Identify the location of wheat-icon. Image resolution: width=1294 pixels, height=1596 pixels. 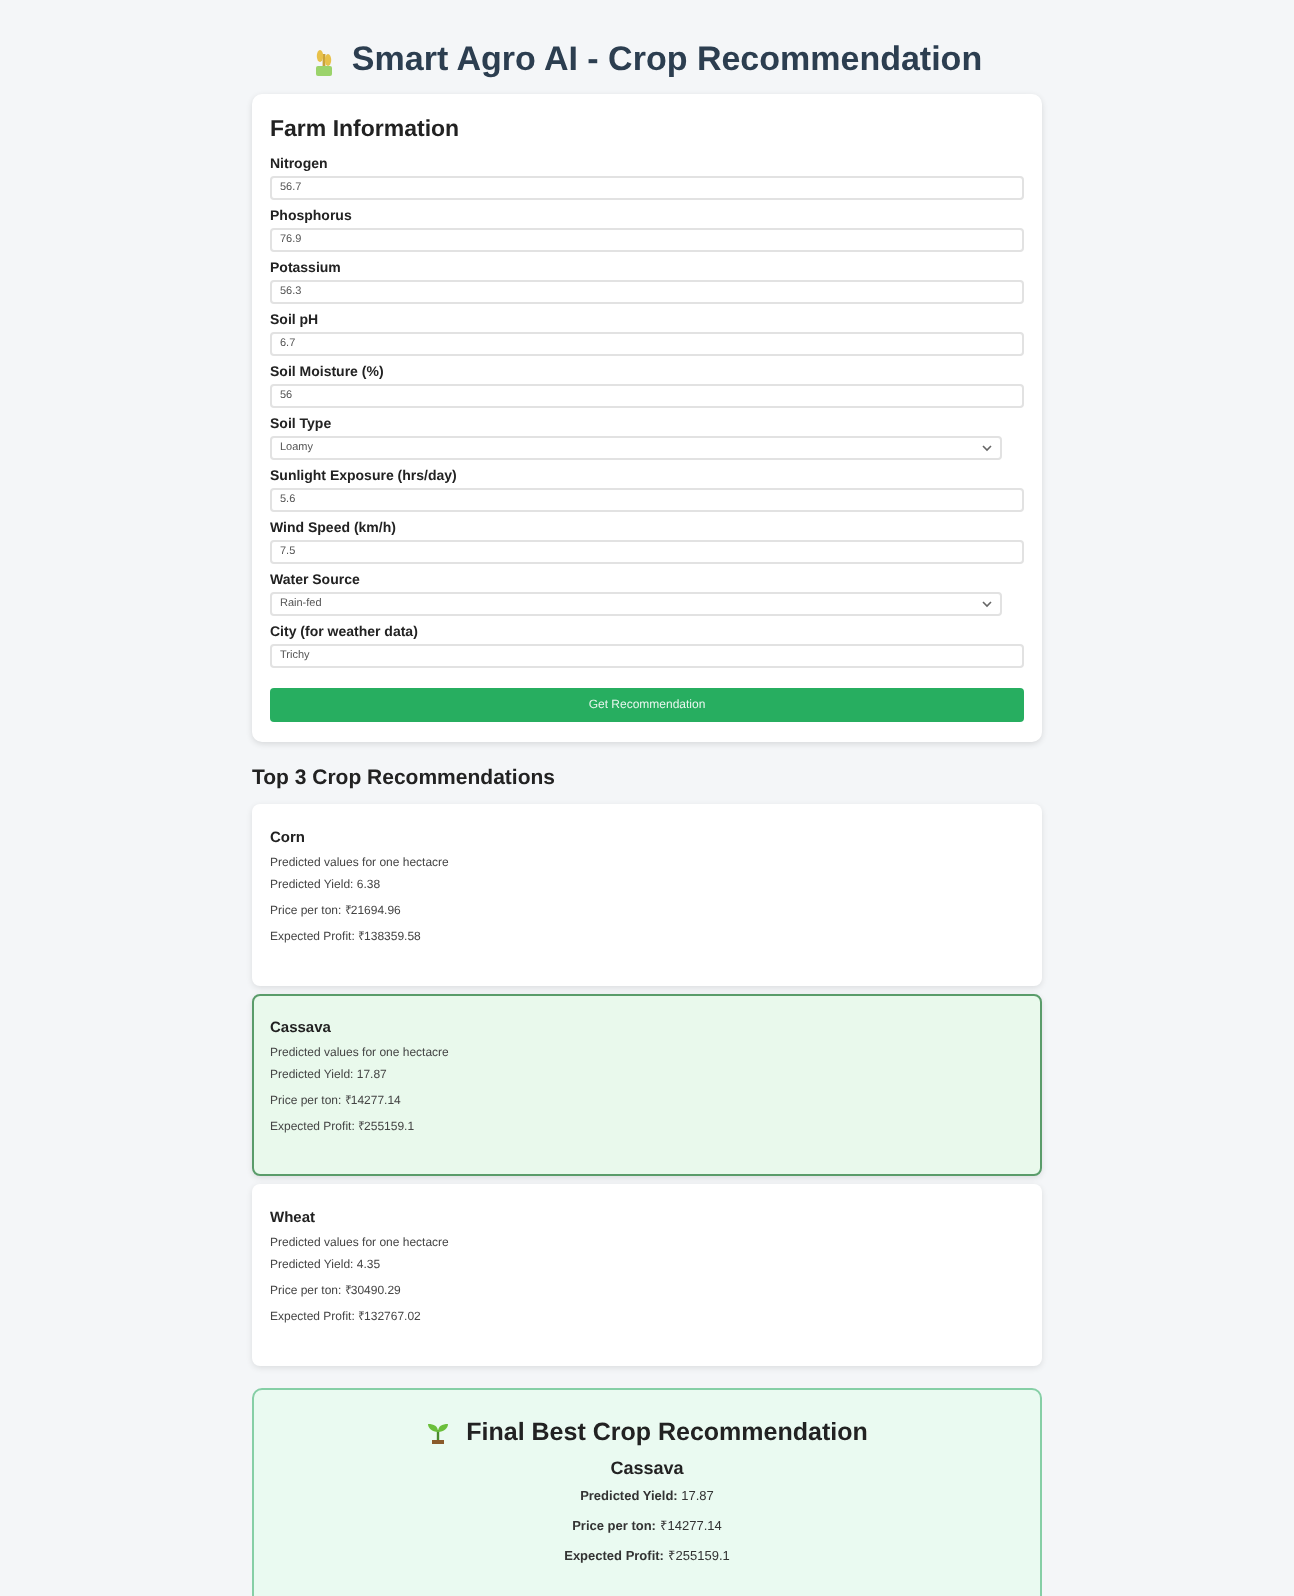
(323, 60).